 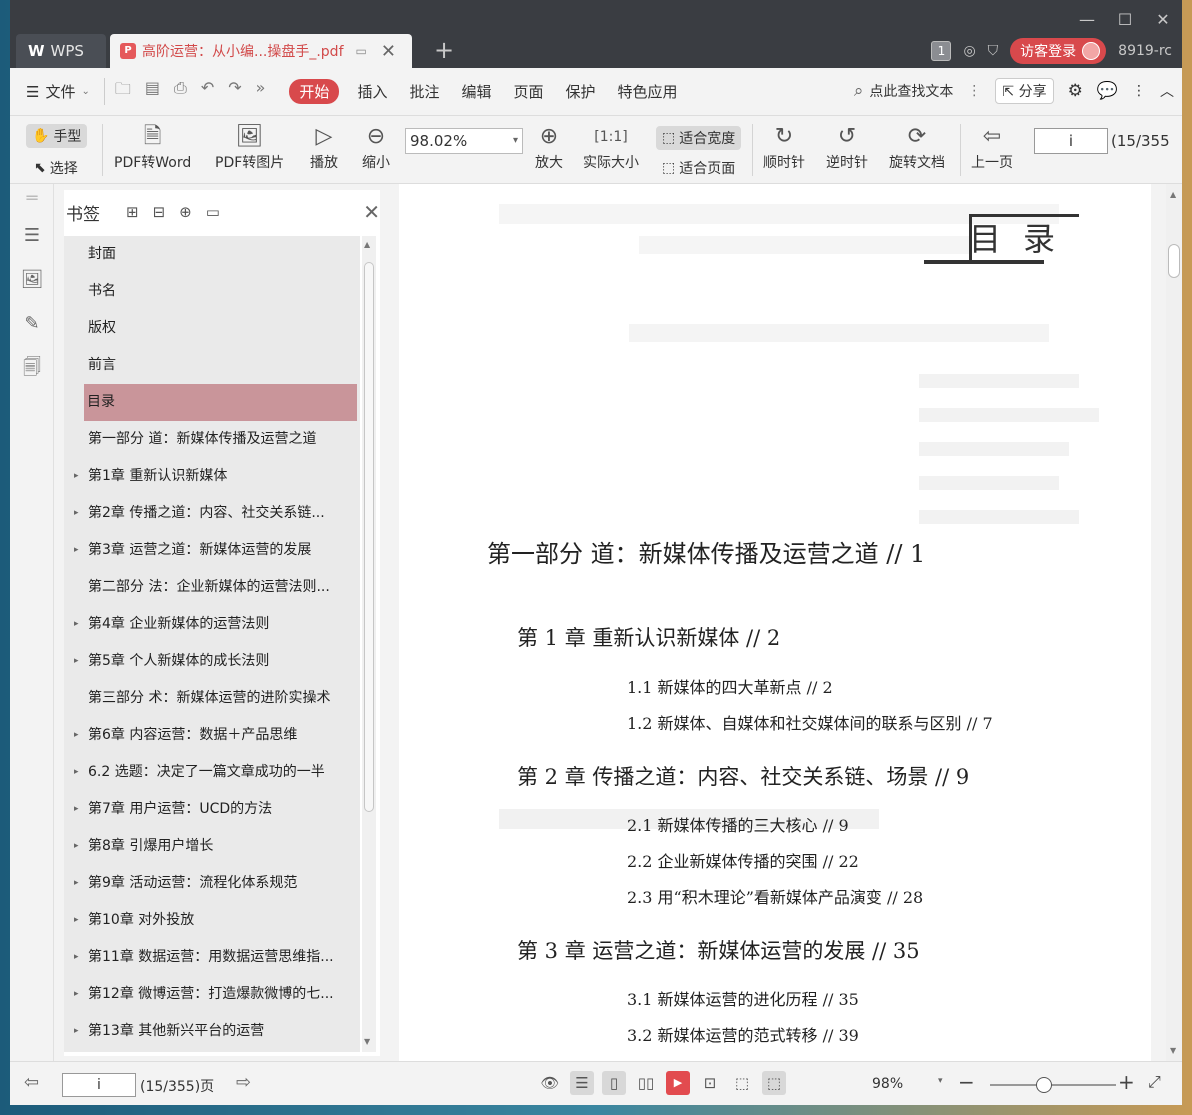 I want to click on rotate-counter-button: ↺ 逆时针, so click(x=847, y=147).